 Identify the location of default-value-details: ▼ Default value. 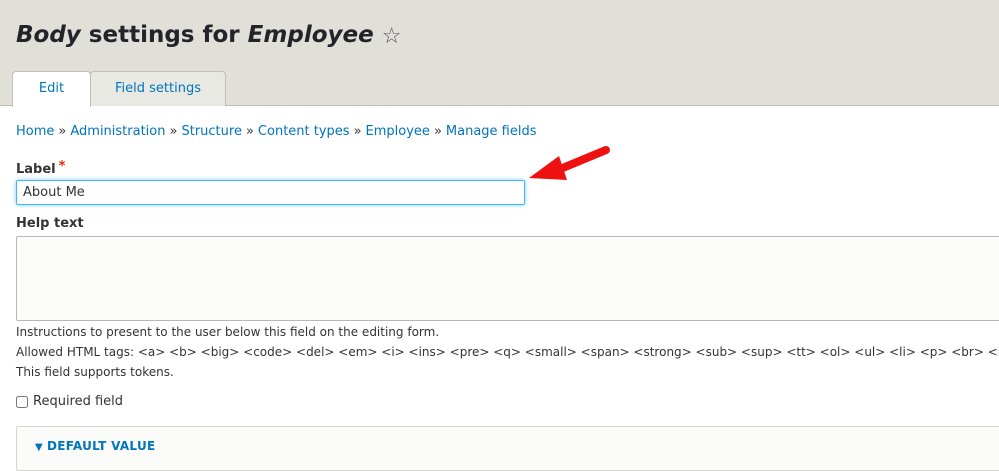
(507, 448).